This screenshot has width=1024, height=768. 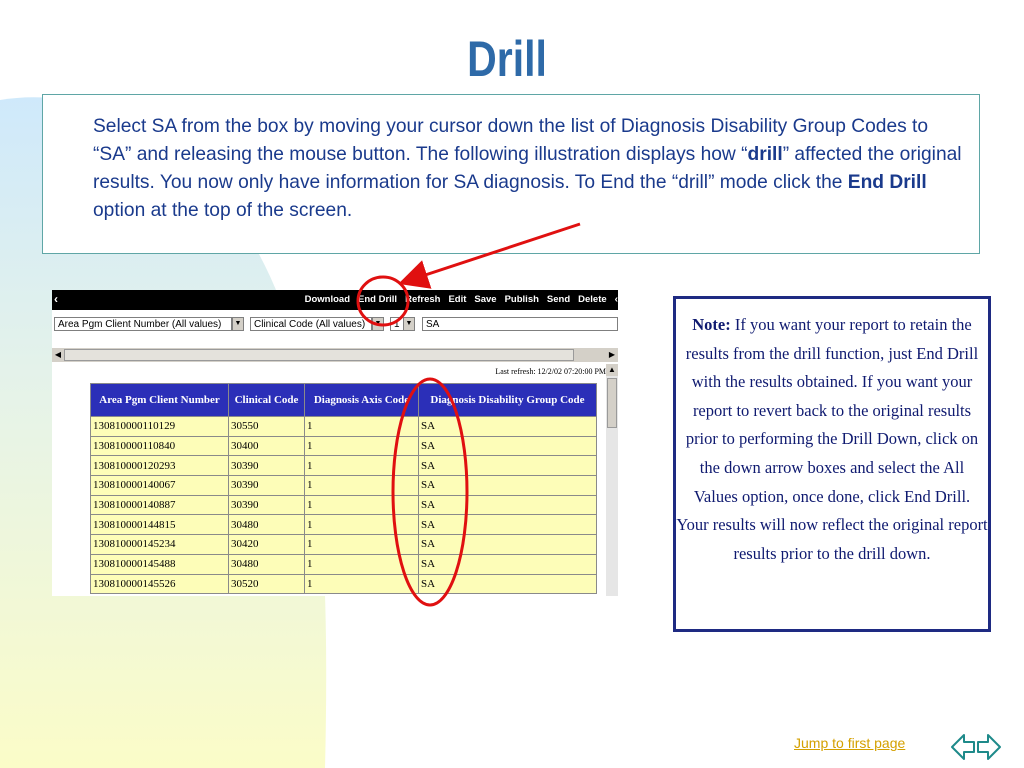 I want to click on header-diagnosis-axis-code: Diagnosis Axis Code, so click(x=361, y=400).